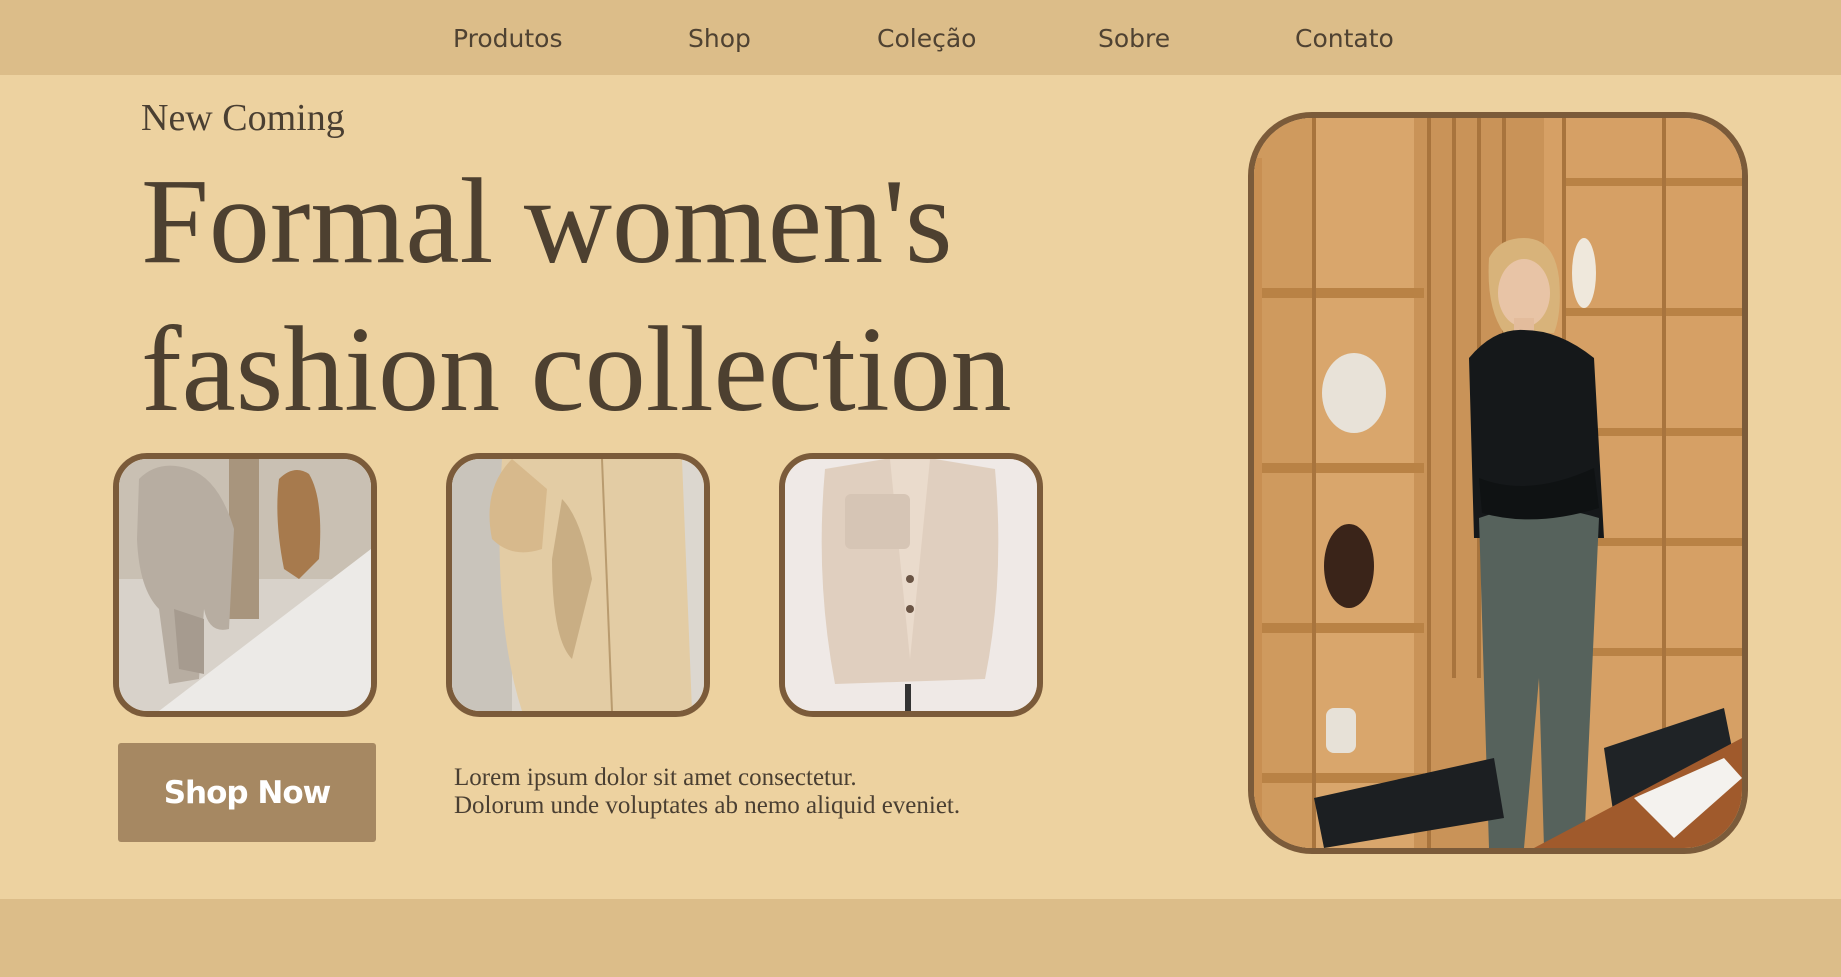 The image size is (1841, 977). What do you see at coordinates (1344, 39) in the screenshot?
I see `nav-item-contato: Contato` at bounding box center [1344, 39].